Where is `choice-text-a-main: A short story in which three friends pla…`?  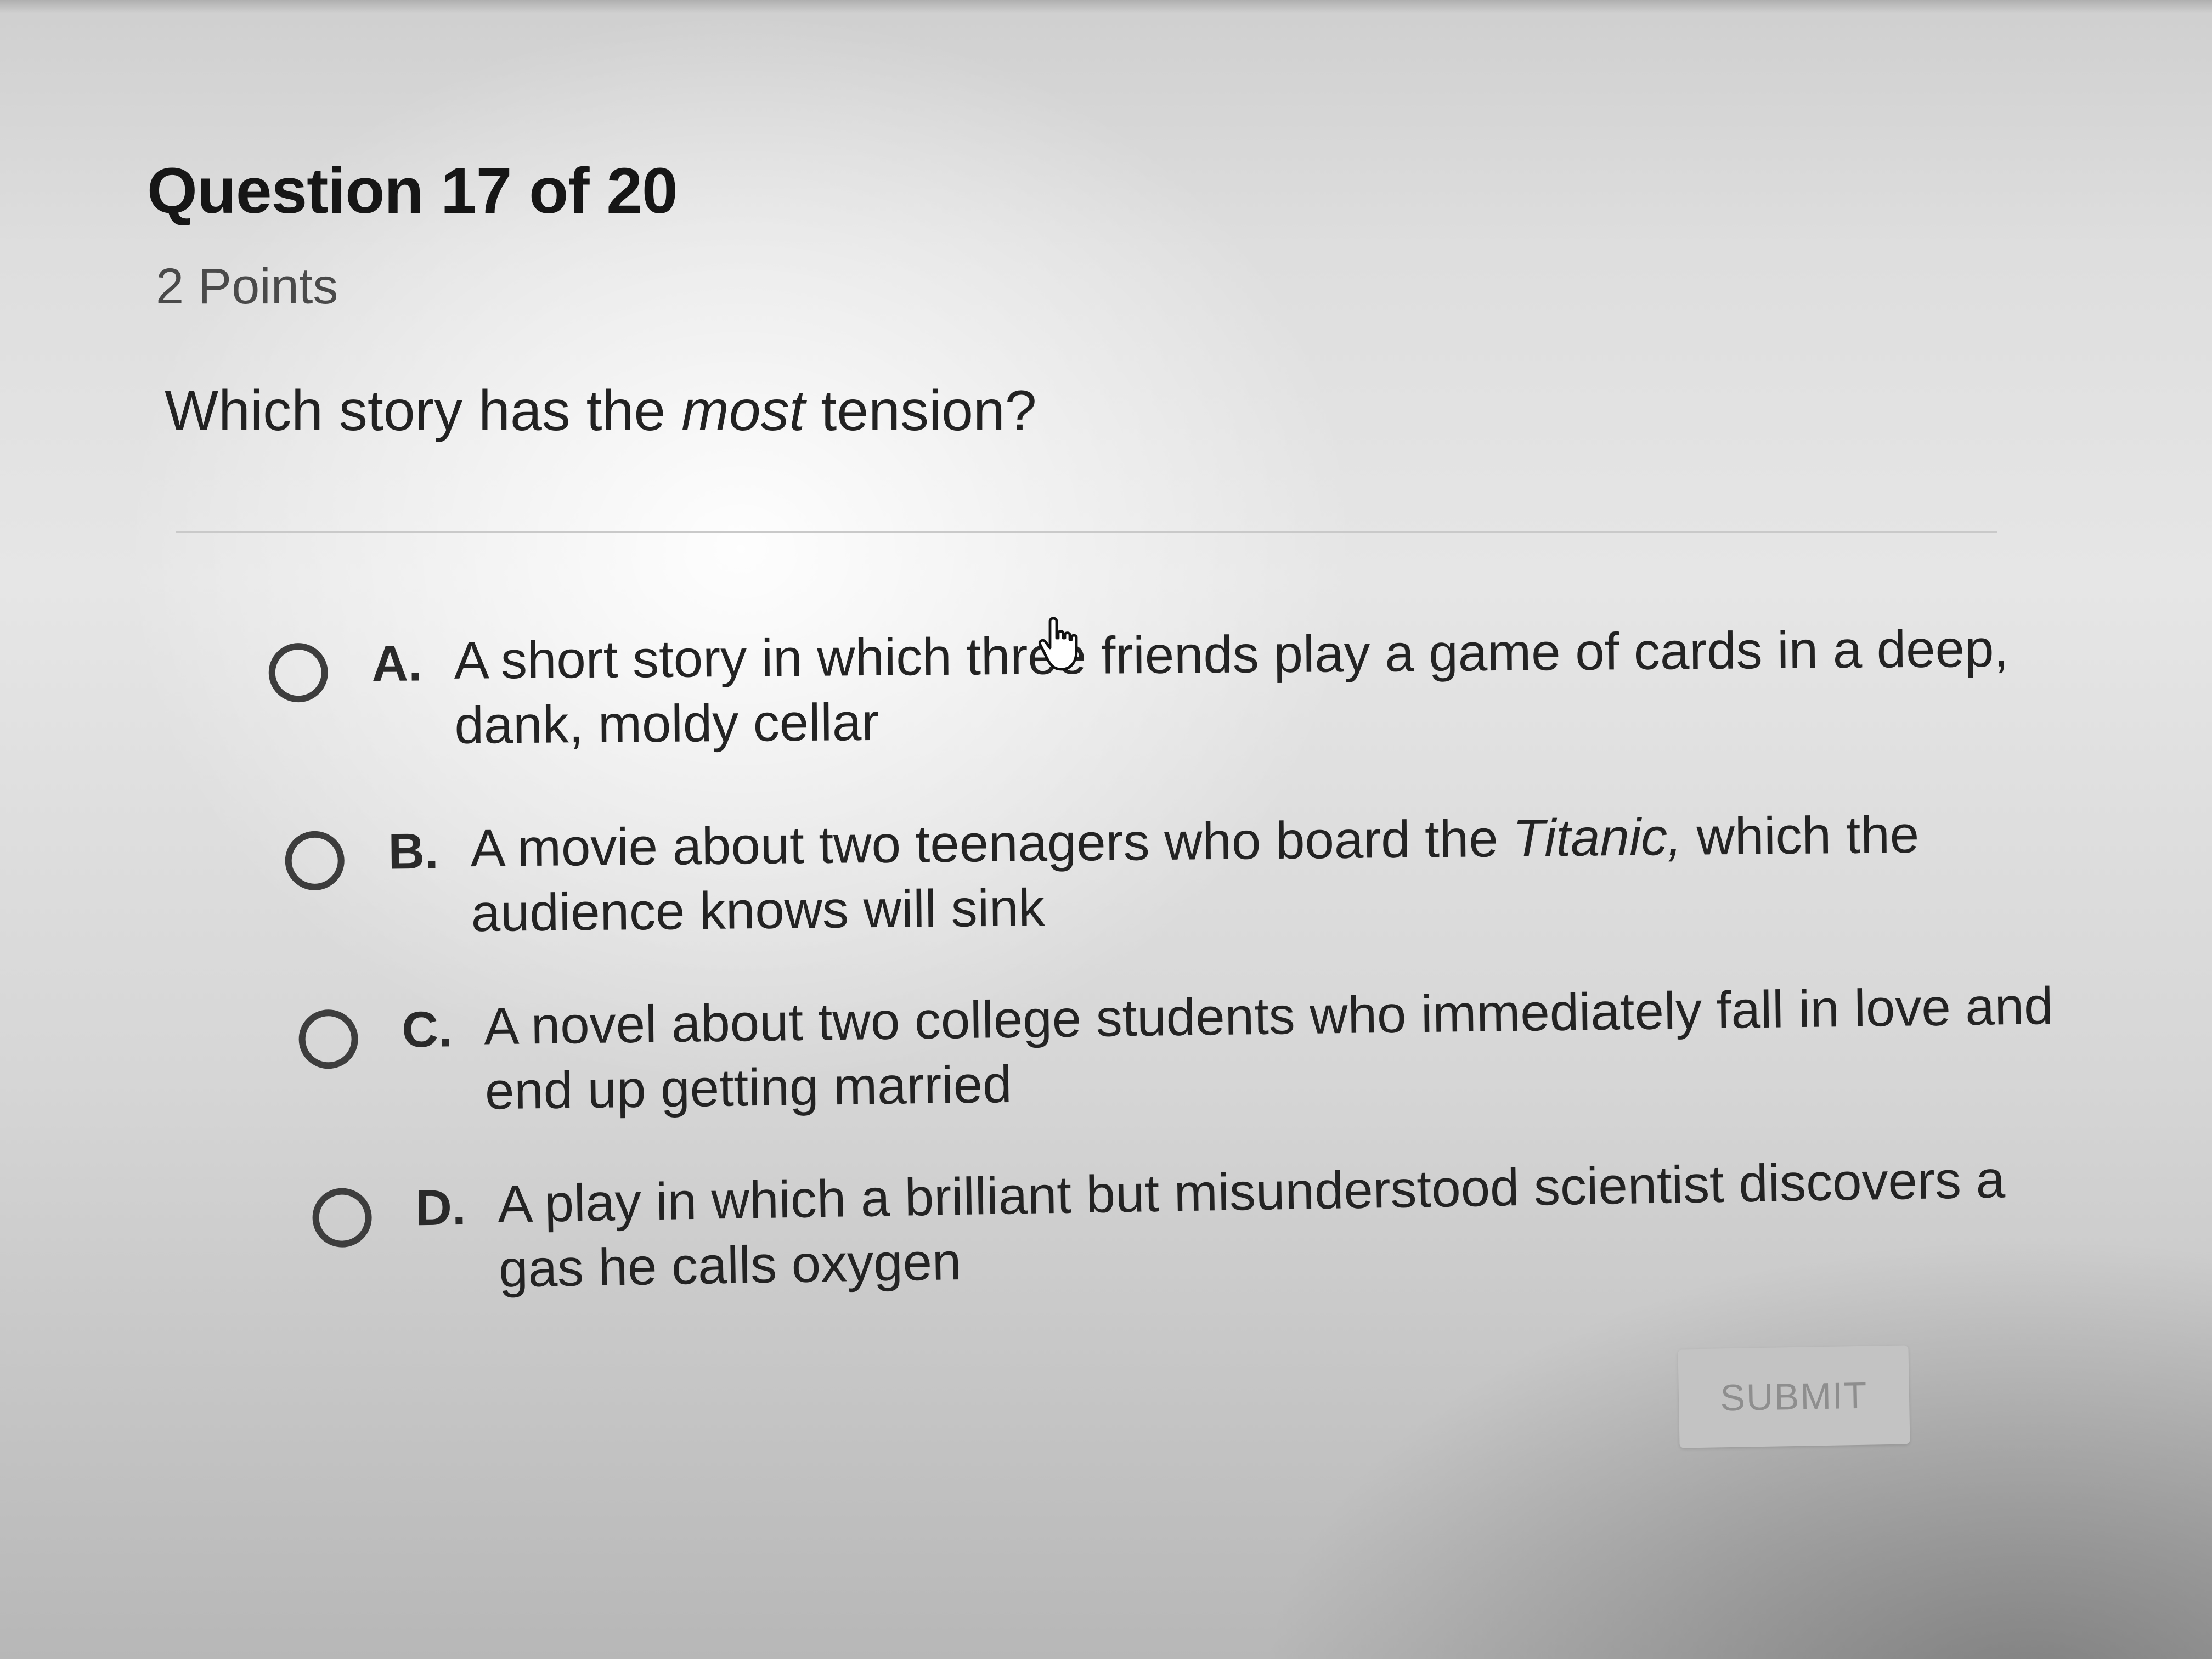 choice-text-a-main: A short story in which three friends pla… is located at coordinates (1231, 687).